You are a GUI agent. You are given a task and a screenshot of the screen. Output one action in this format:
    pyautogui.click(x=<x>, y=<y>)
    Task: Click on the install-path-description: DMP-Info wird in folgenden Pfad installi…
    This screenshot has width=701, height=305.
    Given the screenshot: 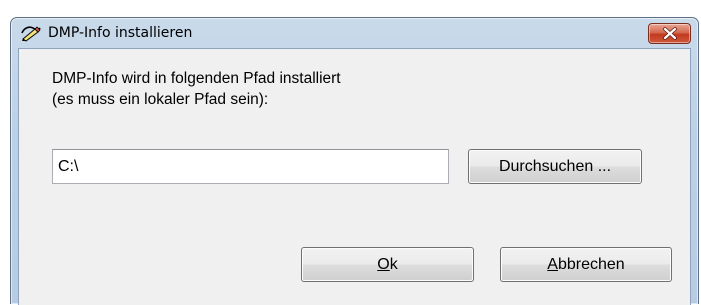 What is the action you would take?
    pyautogui.click(x=196, y=89)
    